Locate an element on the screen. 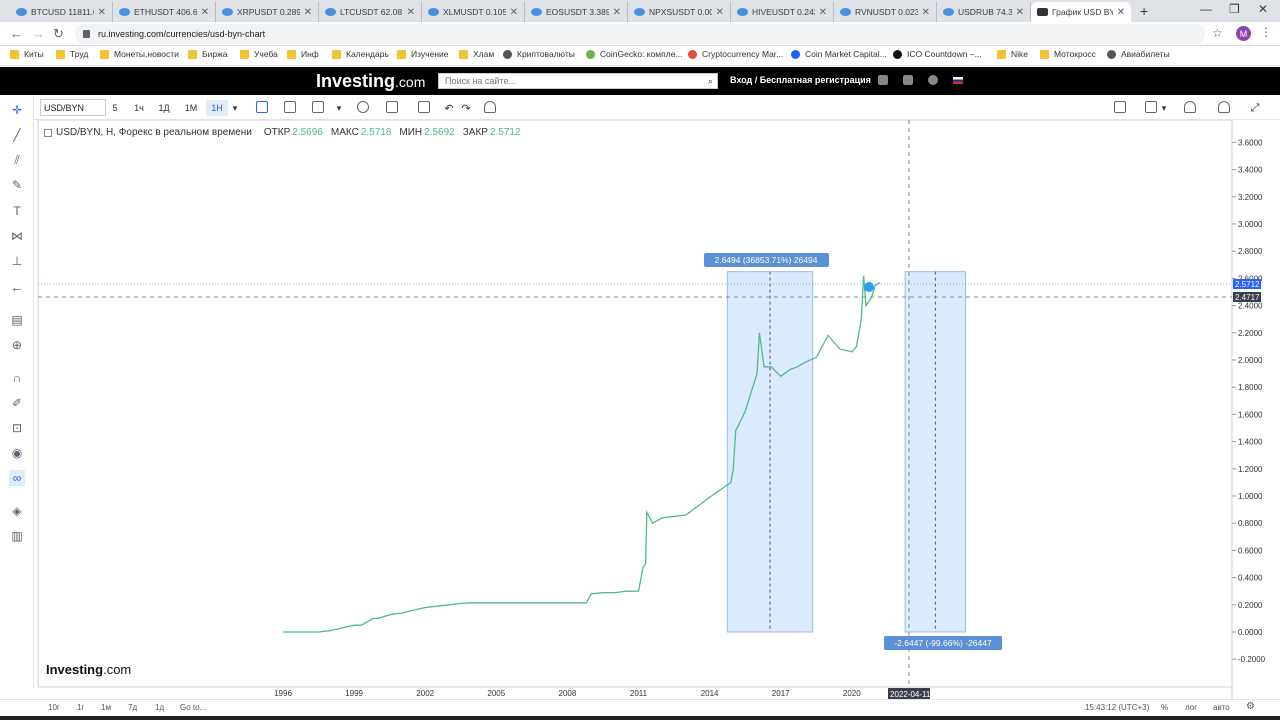  interval-1d: 1Д is located at coordinates (164, 108).